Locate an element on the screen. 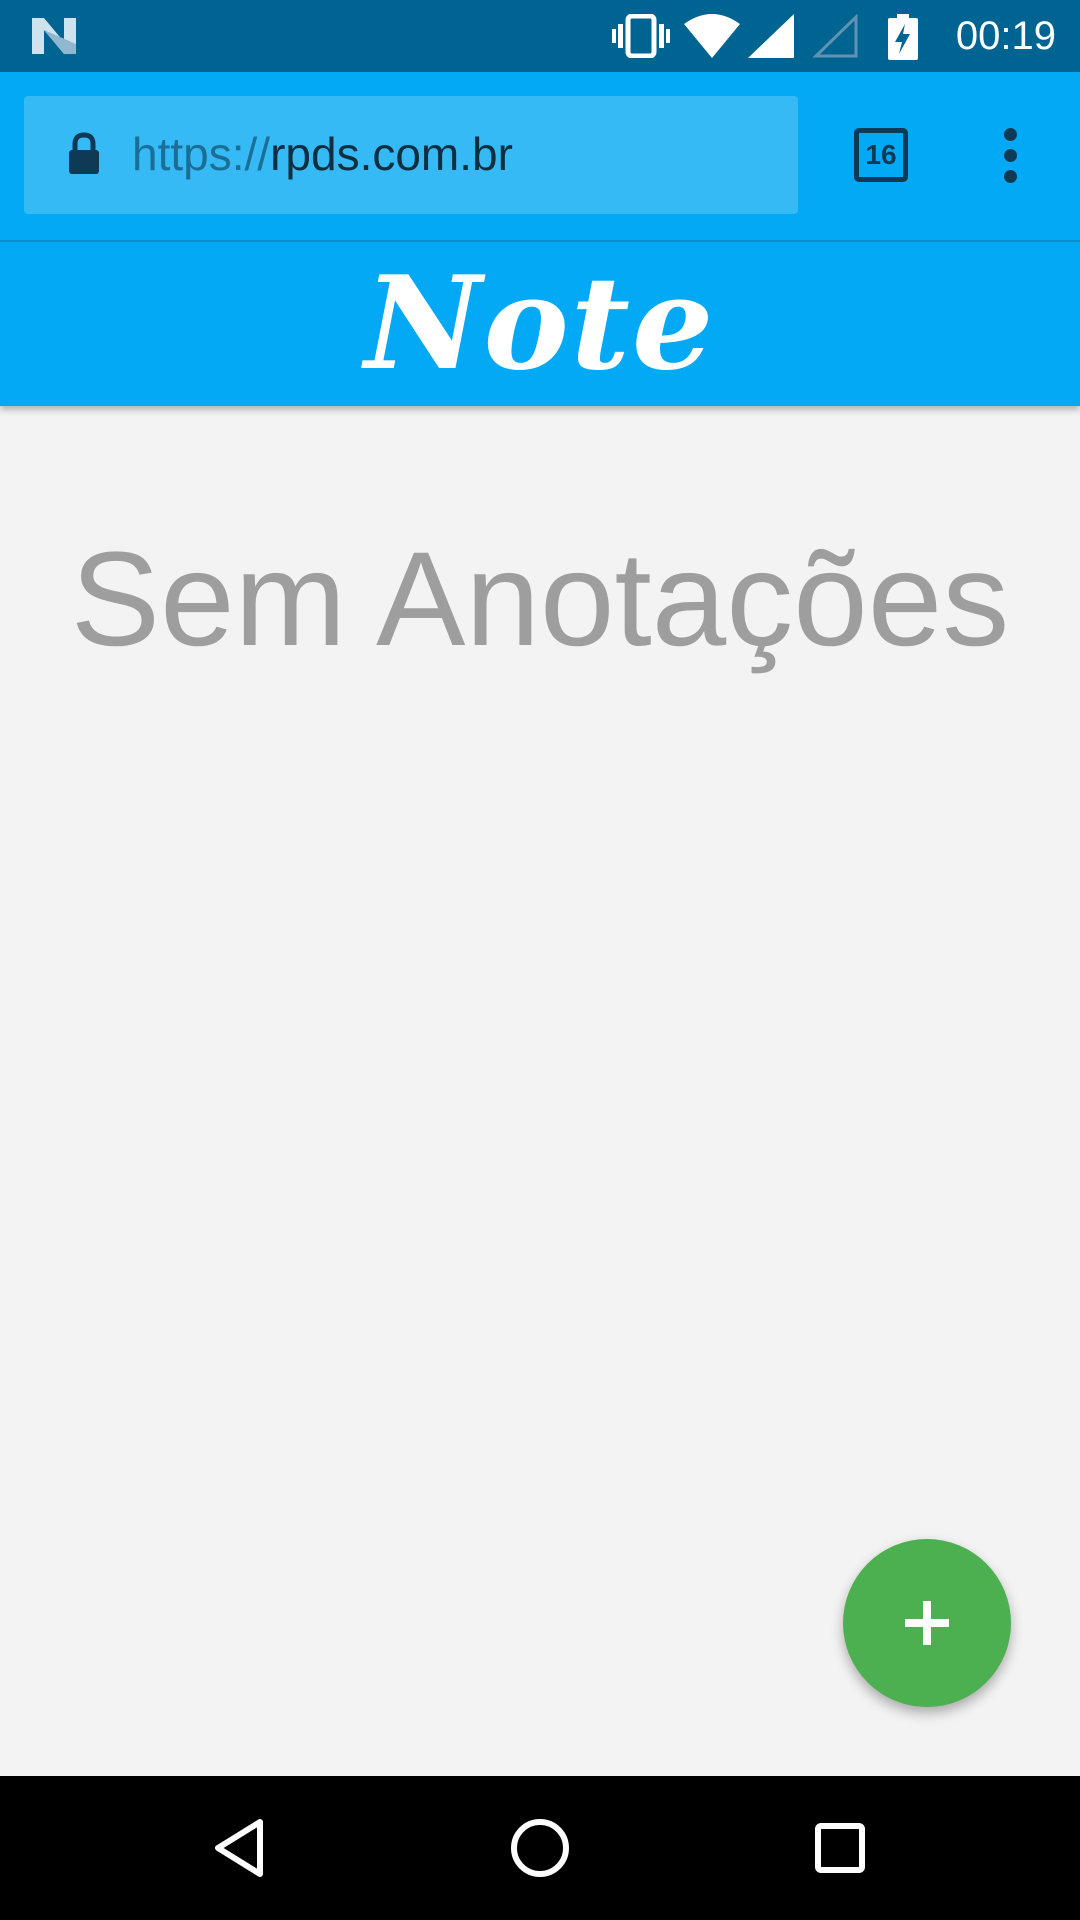 Image resolution: width=1080 pixels, height=1920 pixels. home-icon is located at coordinates (540, 1848).